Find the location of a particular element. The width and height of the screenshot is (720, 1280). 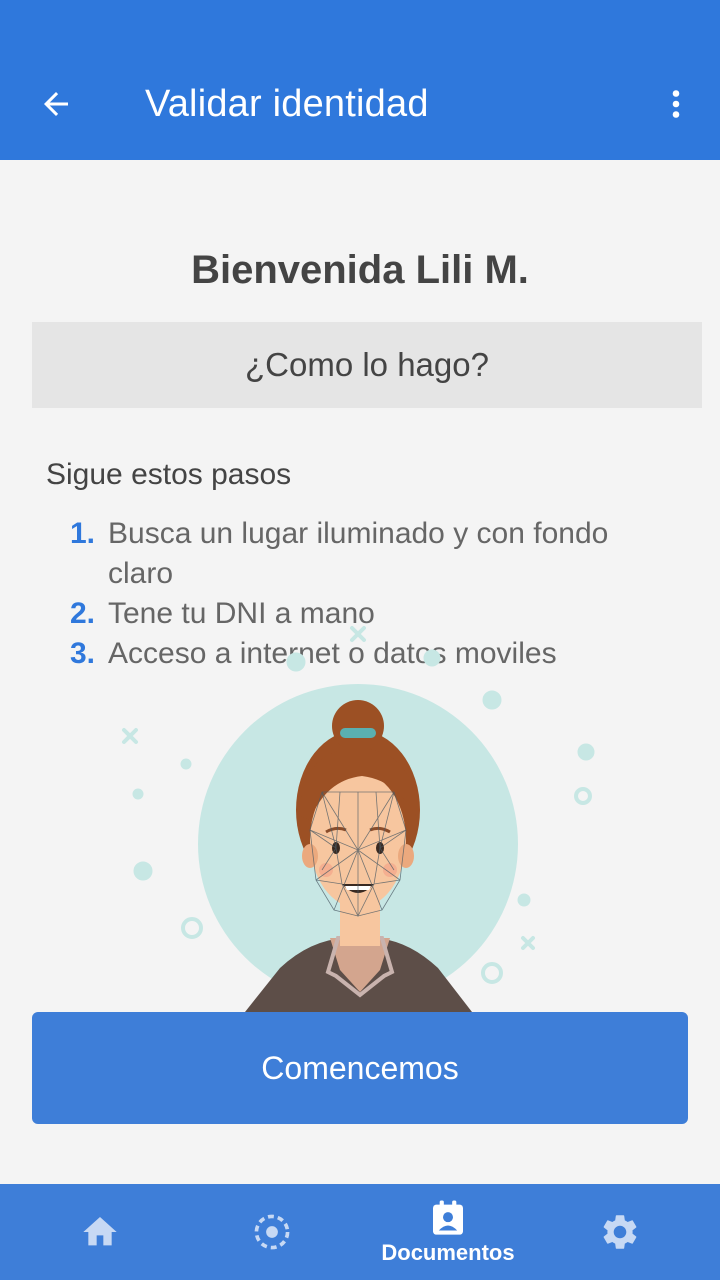

badge-icon is located at coordinates (448, 1217).